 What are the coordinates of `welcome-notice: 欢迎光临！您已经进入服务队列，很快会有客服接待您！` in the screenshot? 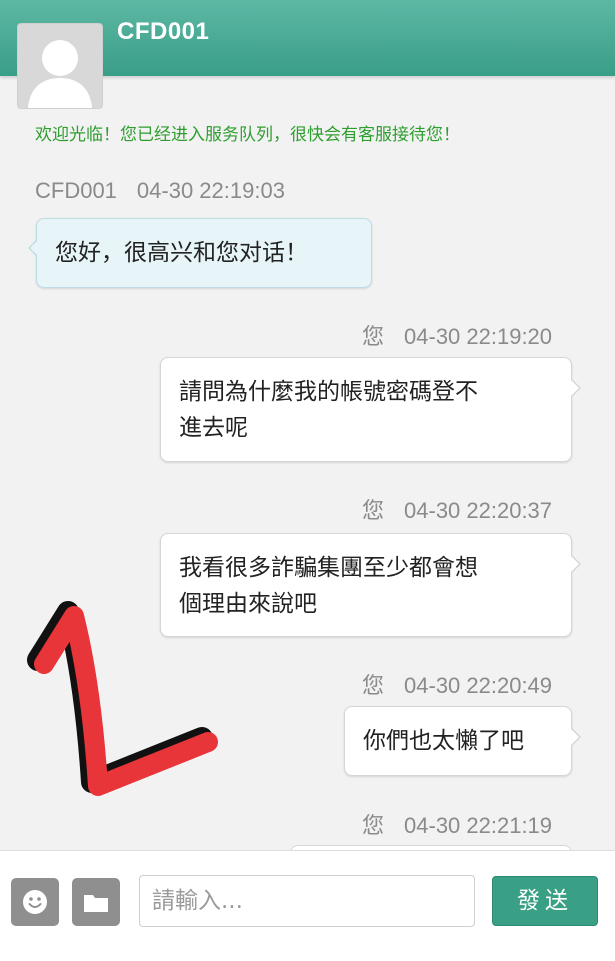 It's located at (247, 135).